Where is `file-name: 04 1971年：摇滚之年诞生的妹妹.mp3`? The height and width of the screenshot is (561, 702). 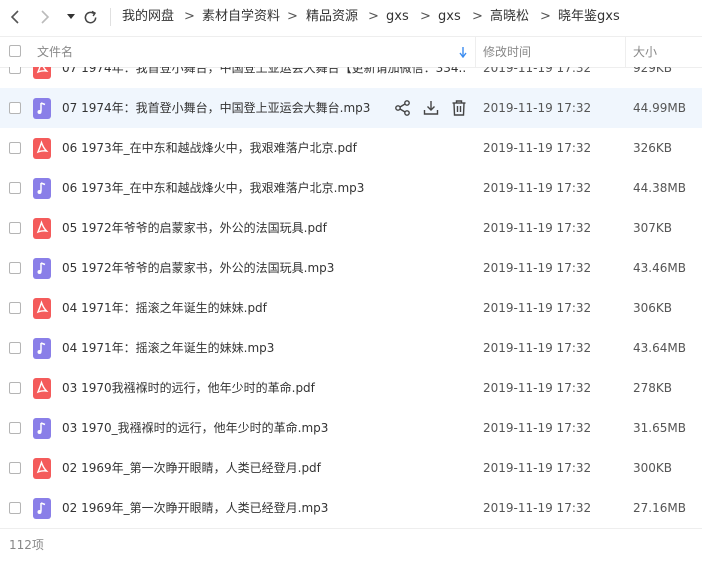
file-name: 04 1971年：摇滚之年诞生的妹妹.mp3 is located at coordinates (264, 348).